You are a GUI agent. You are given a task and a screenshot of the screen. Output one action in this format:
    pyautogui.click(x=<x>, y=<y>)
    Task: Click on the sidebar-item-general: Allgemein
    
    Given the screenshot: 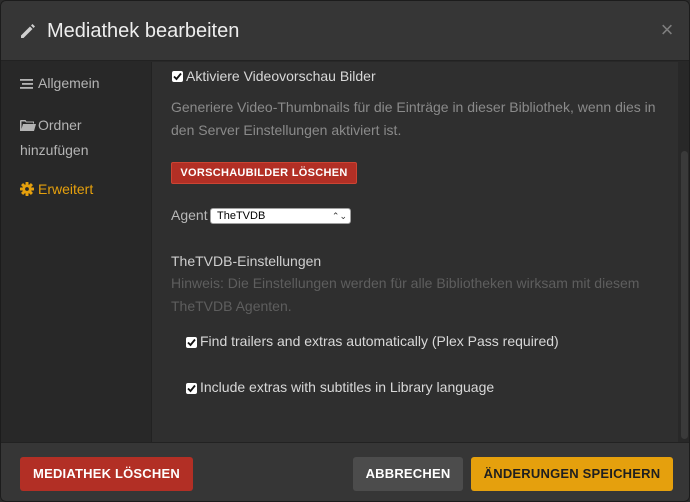 What is the action you would take?
    pyautogui.click(x=59, y=84)
    